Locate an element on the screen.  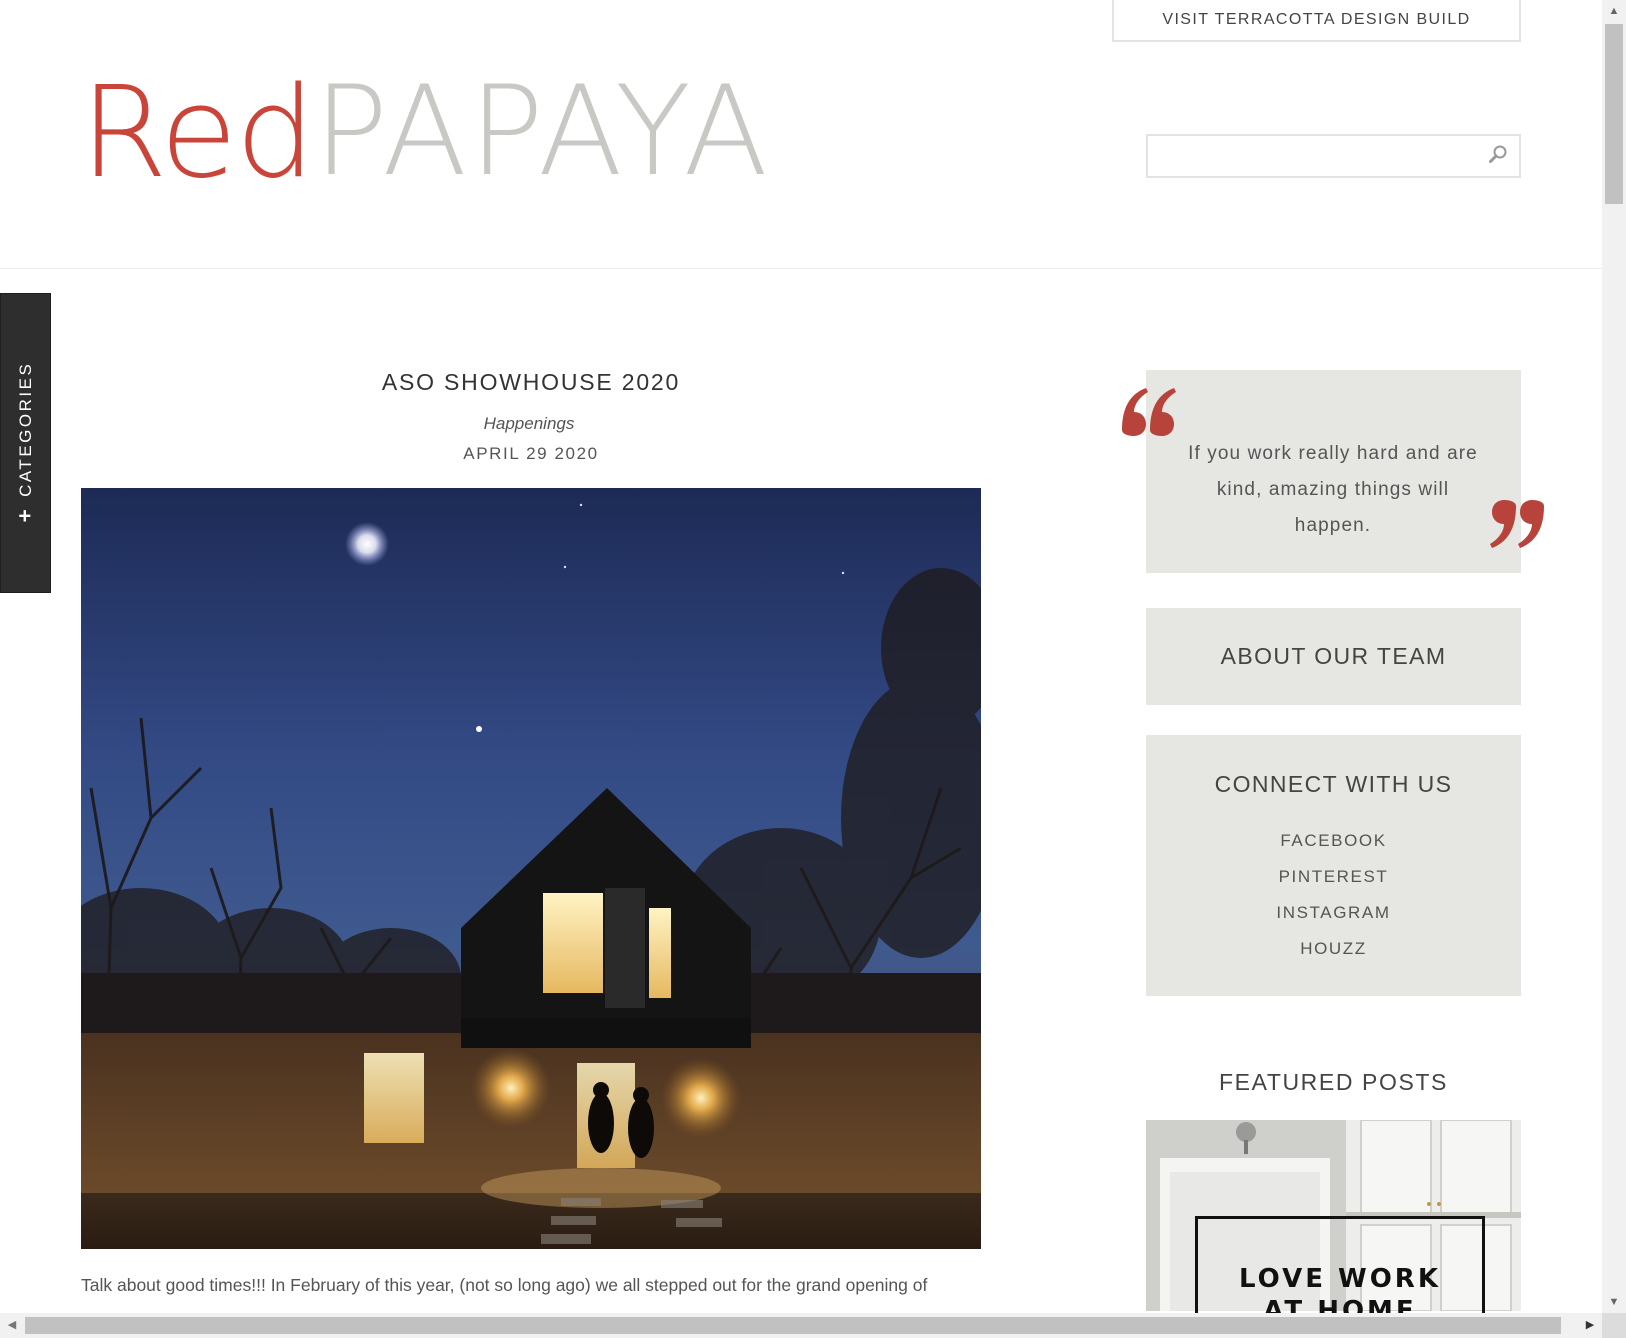
categories-tab: + CATEGORIES is located at coordinates (25, 443).